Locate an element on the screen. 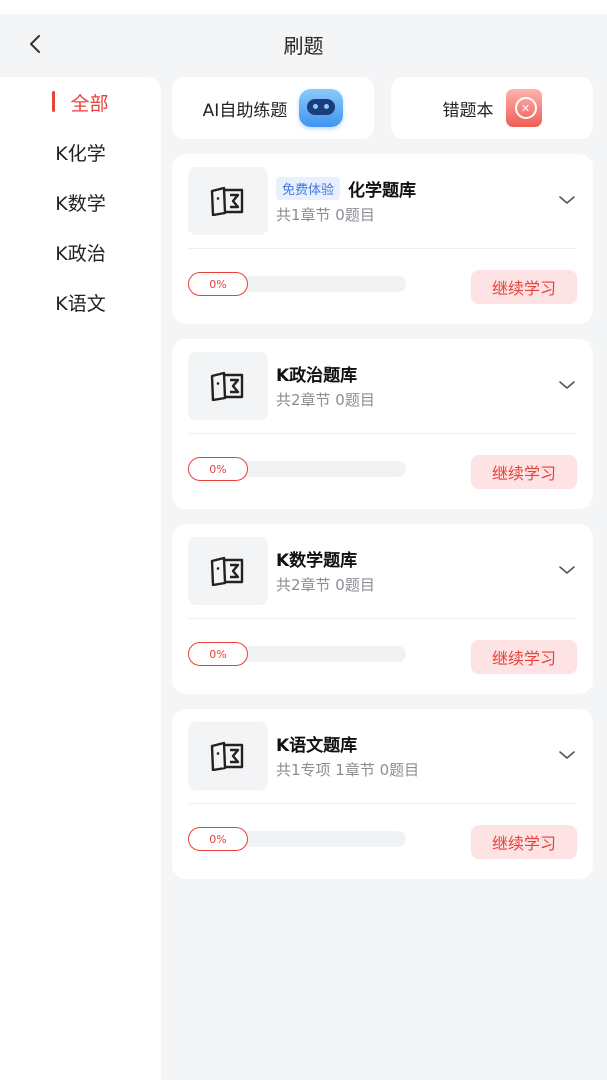 The image size is (607, 1080). wrong-book-icon is located at coordinates (523, 108).